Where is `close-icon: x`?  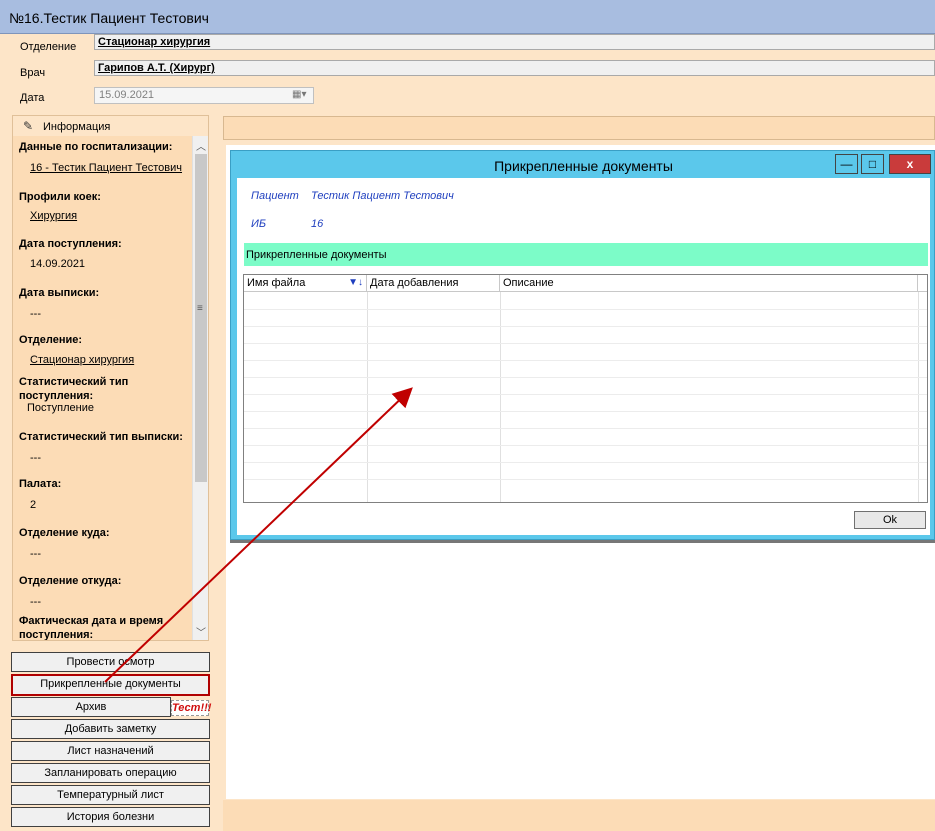
close-icon: x is located at coordinates (910, 164).